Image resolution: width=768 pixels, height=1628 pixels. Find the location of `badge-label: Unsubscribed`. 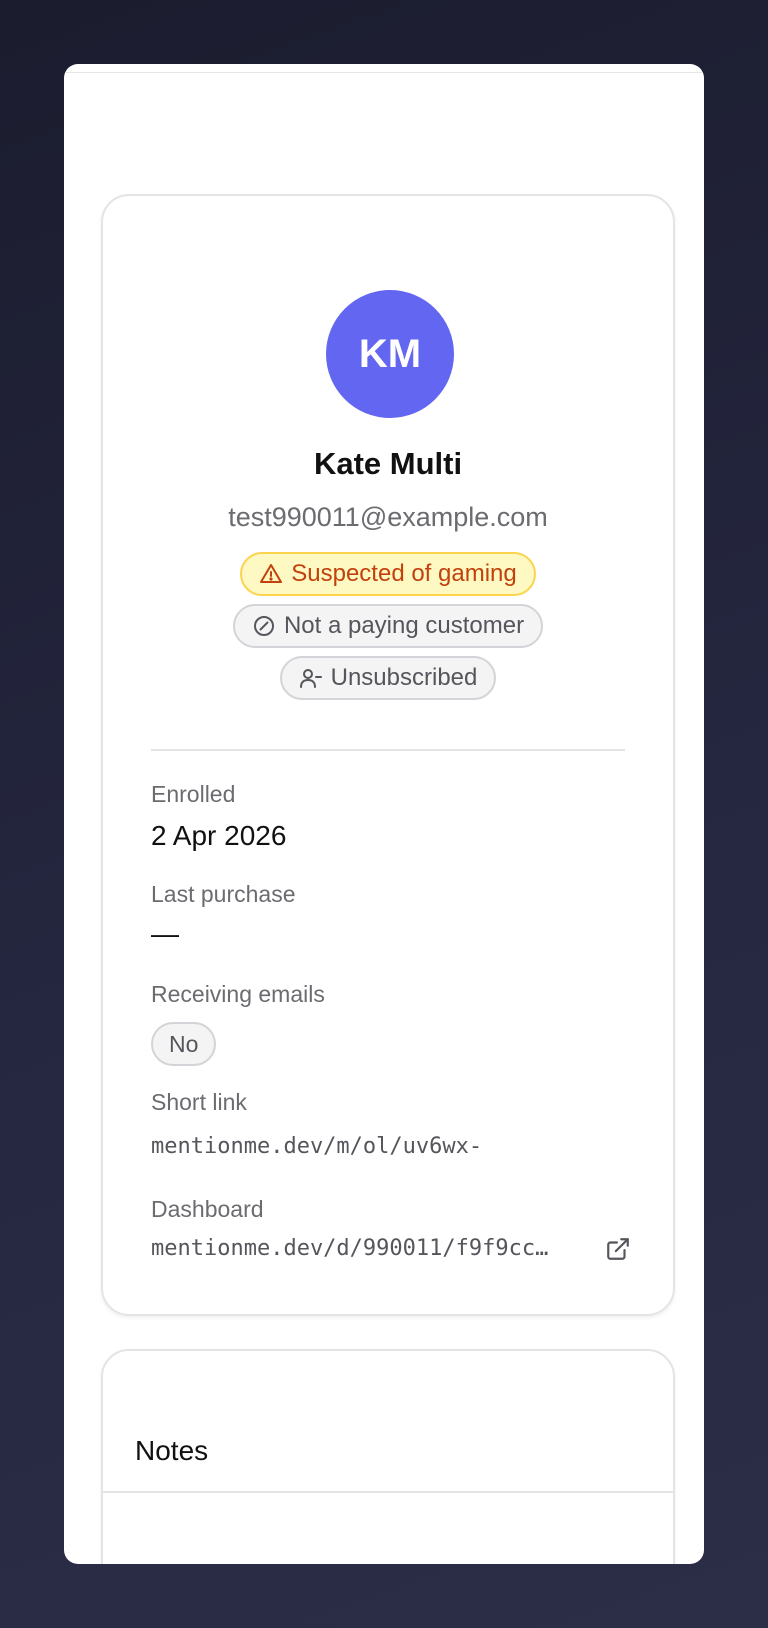

badge-label: Unsubscribed is located at coordinates (404, 677).